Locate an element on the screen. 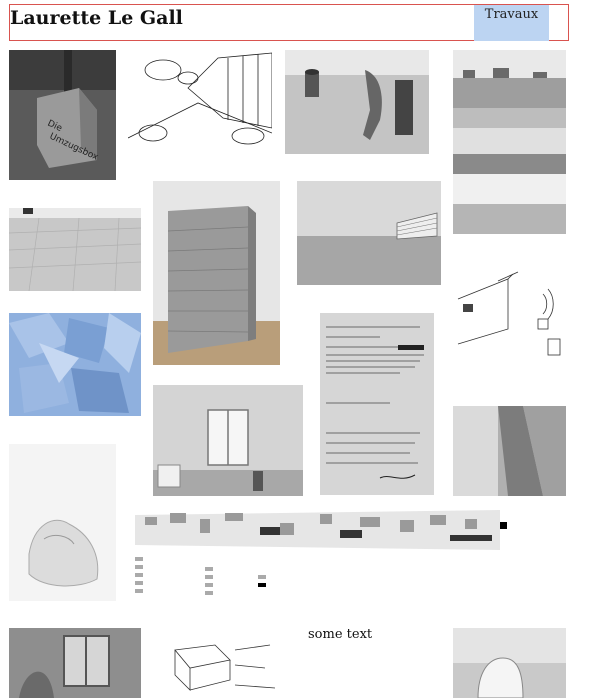  caption-text: some text is located at coordinates (340, 634).